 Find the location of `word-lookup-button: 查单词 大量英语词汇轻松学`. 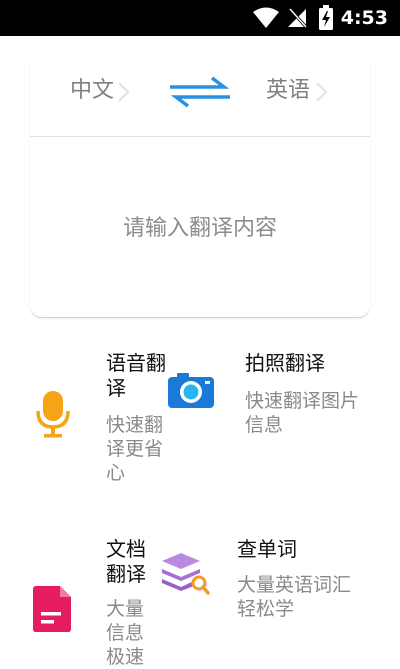

word-lookup-button: 查单词 大量英语词汇轻松学 is located at coordinates (267, 597).